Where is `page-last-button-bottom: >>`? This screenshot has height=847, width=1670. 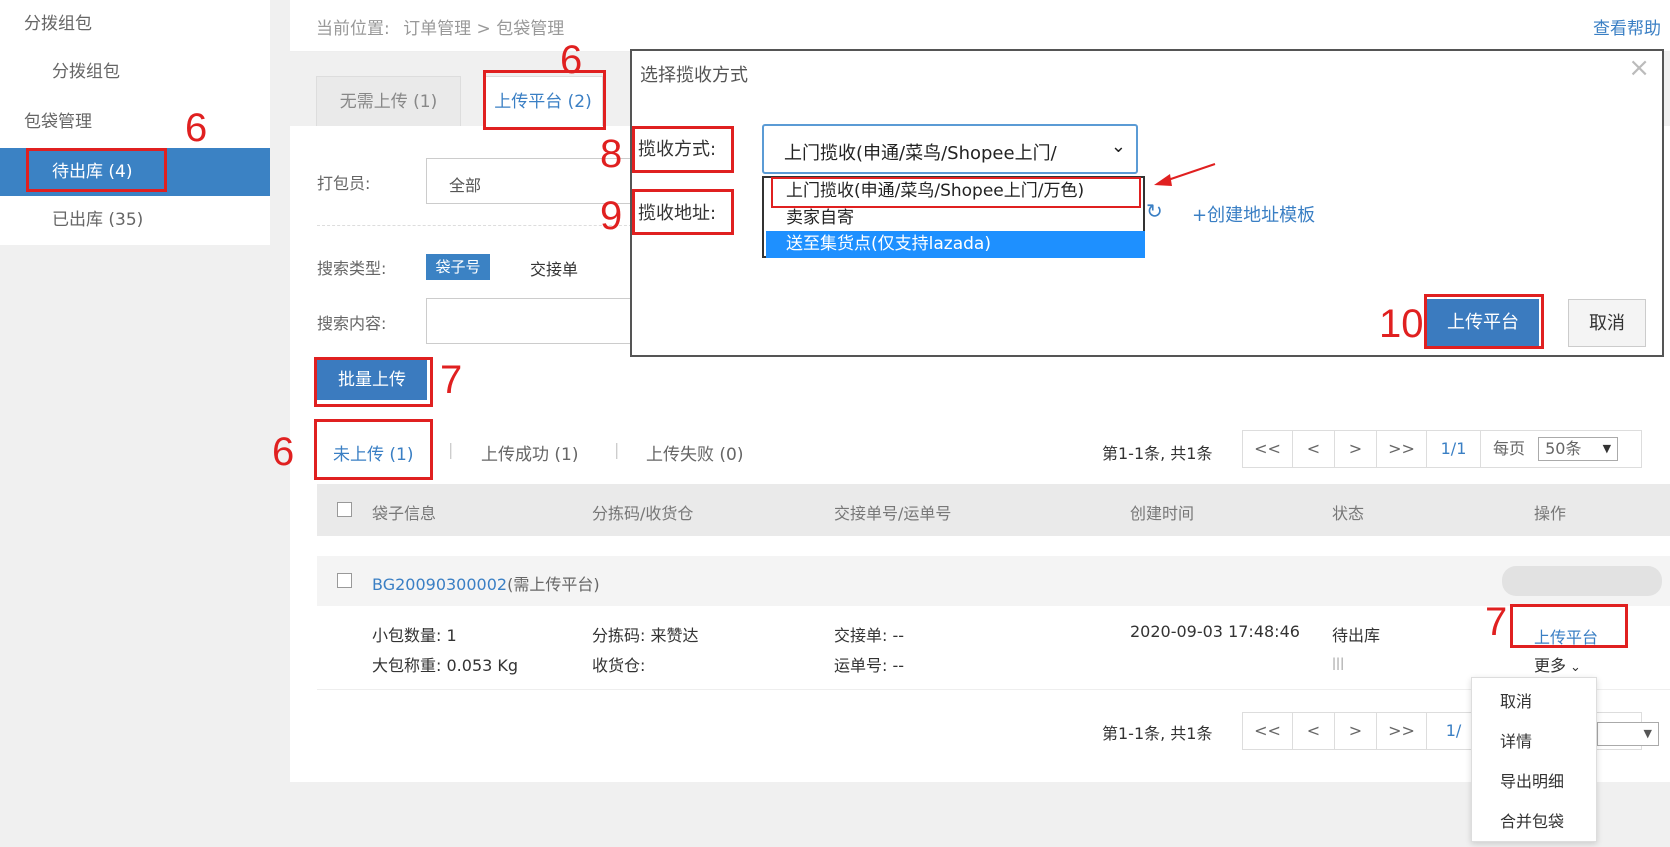 page-last-button-bottom: >> is located at coordinates (1402, 731).